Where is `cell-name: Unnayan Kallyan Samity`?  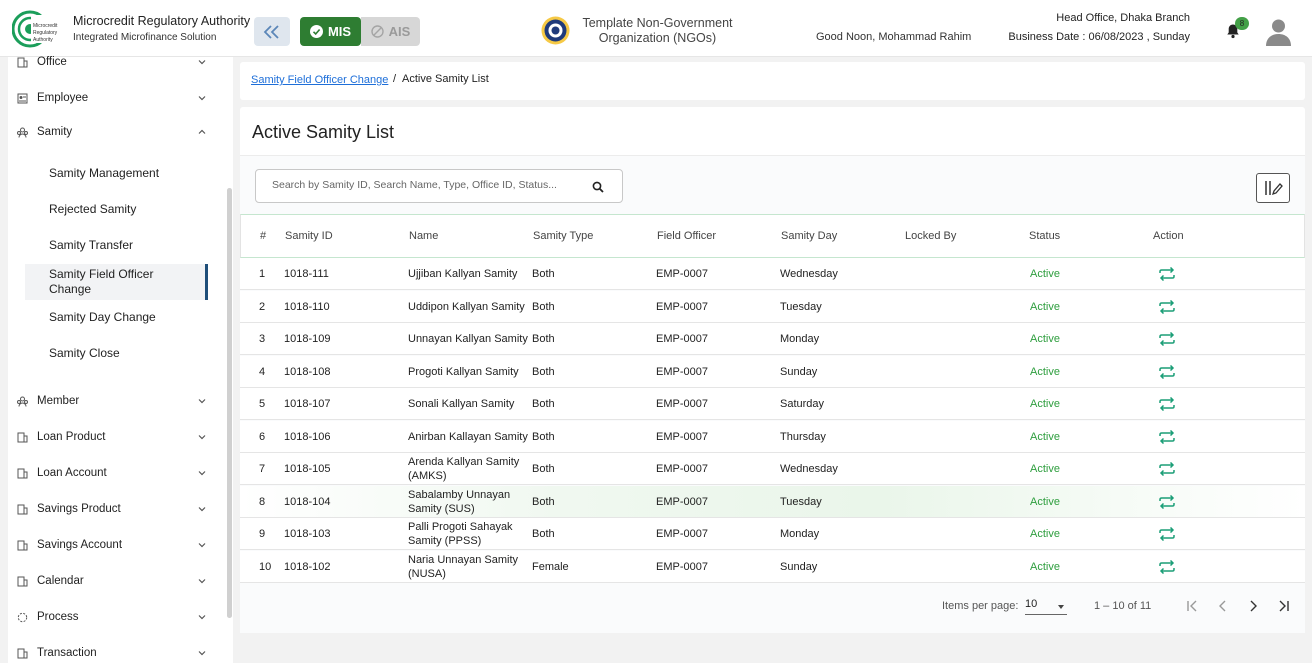
cell-name: Unnayan Kallyan Samity is located at coordinates (468, 339).